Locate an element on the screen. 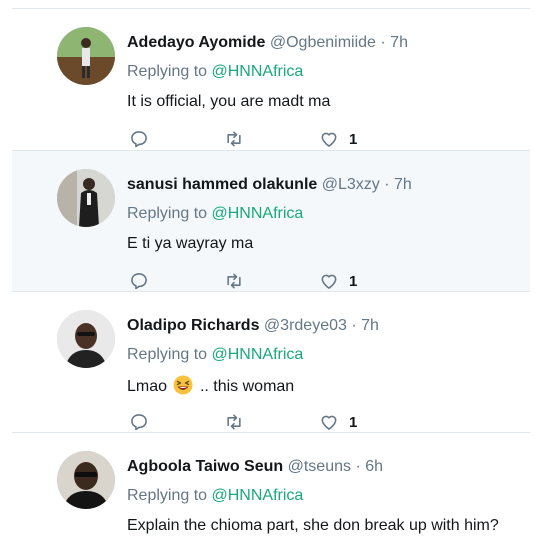 Image resolution: width=540 pixels, height=547 pixels. user-handle: @3rdeye03 is located at coordinates (305, 325).